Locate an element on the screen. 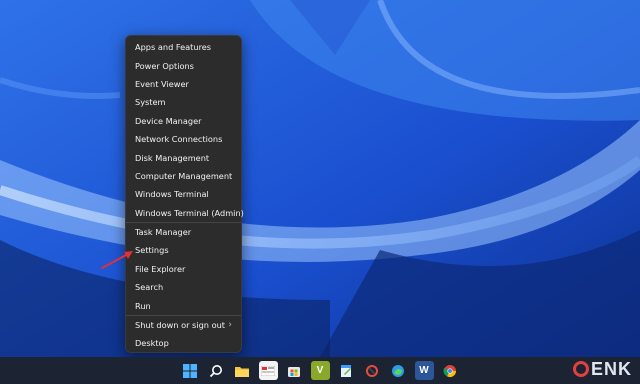 The width and height of the screenshot is (640, 384). menu-item-run: Run is located at coordinates (183, 305).